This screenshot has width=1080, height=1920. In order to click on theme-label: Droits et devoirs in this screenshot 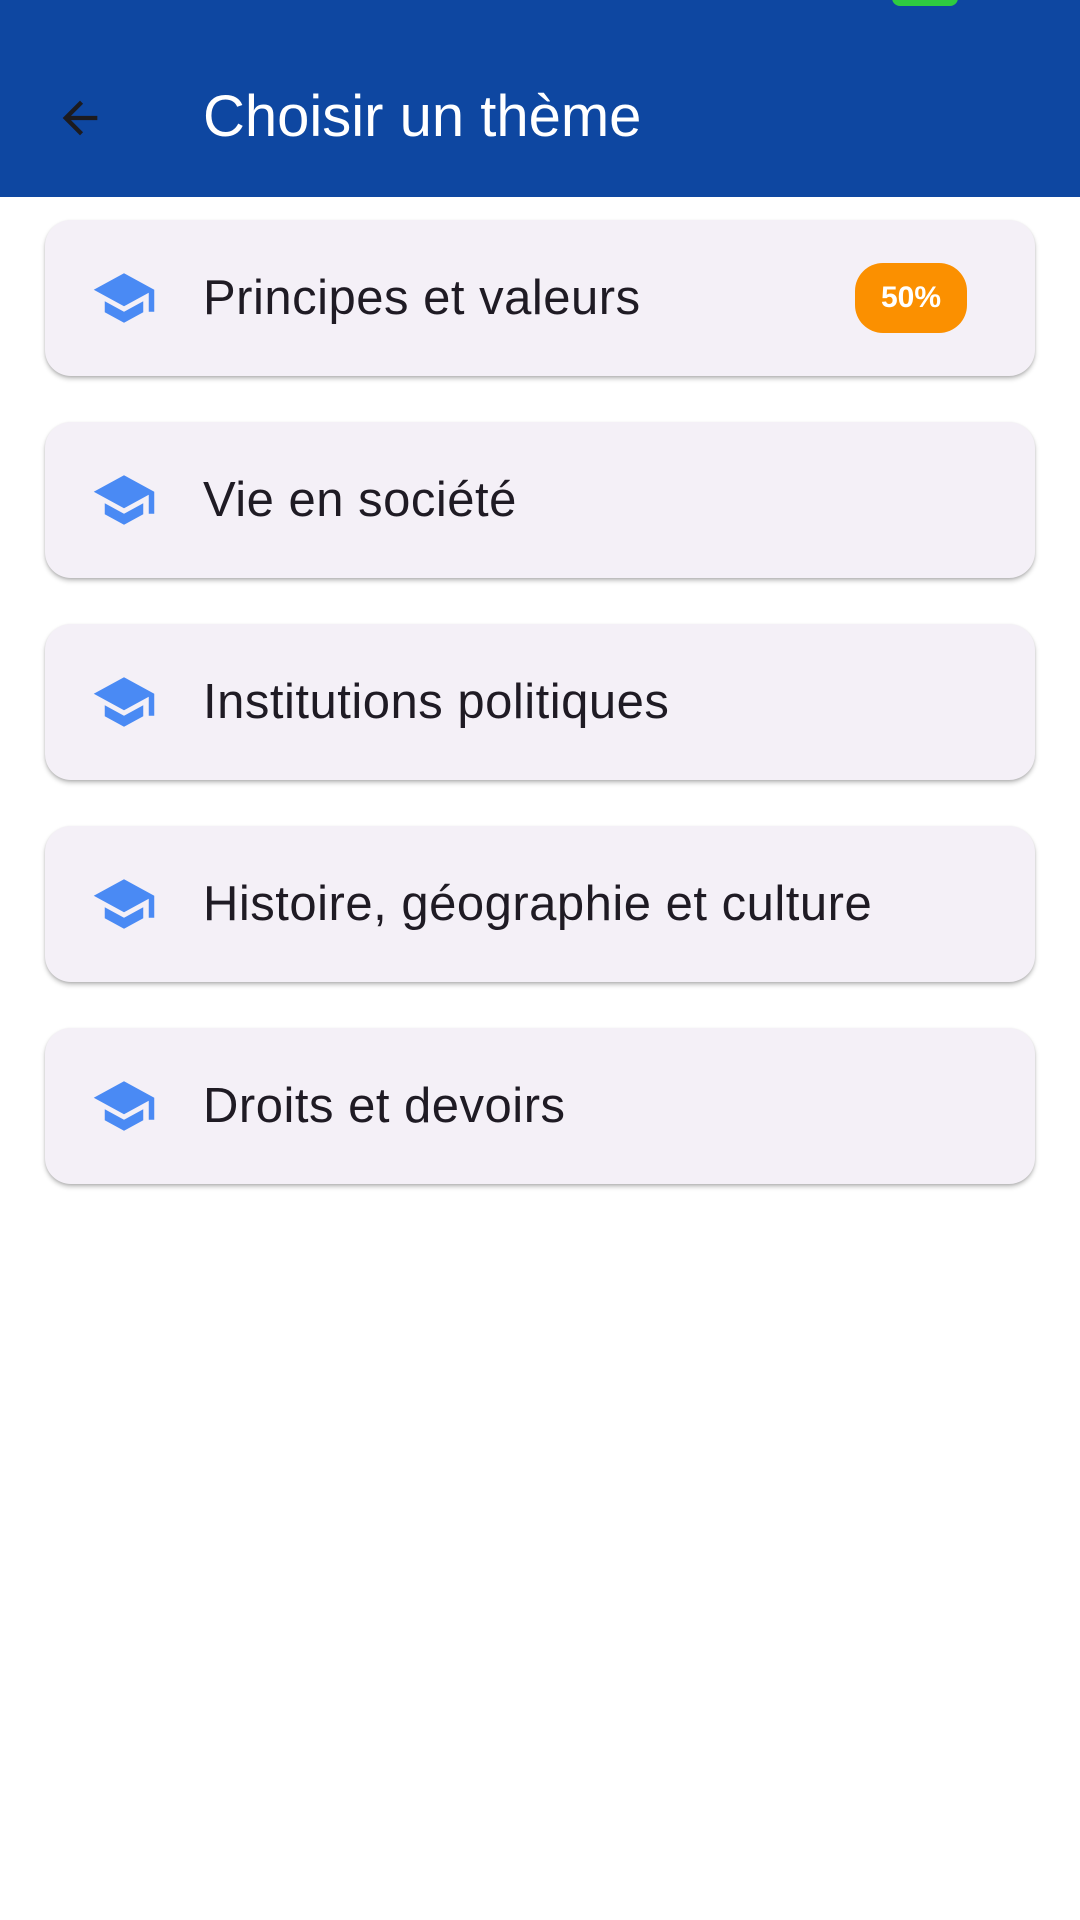, I will do `click(384, 1106)`.